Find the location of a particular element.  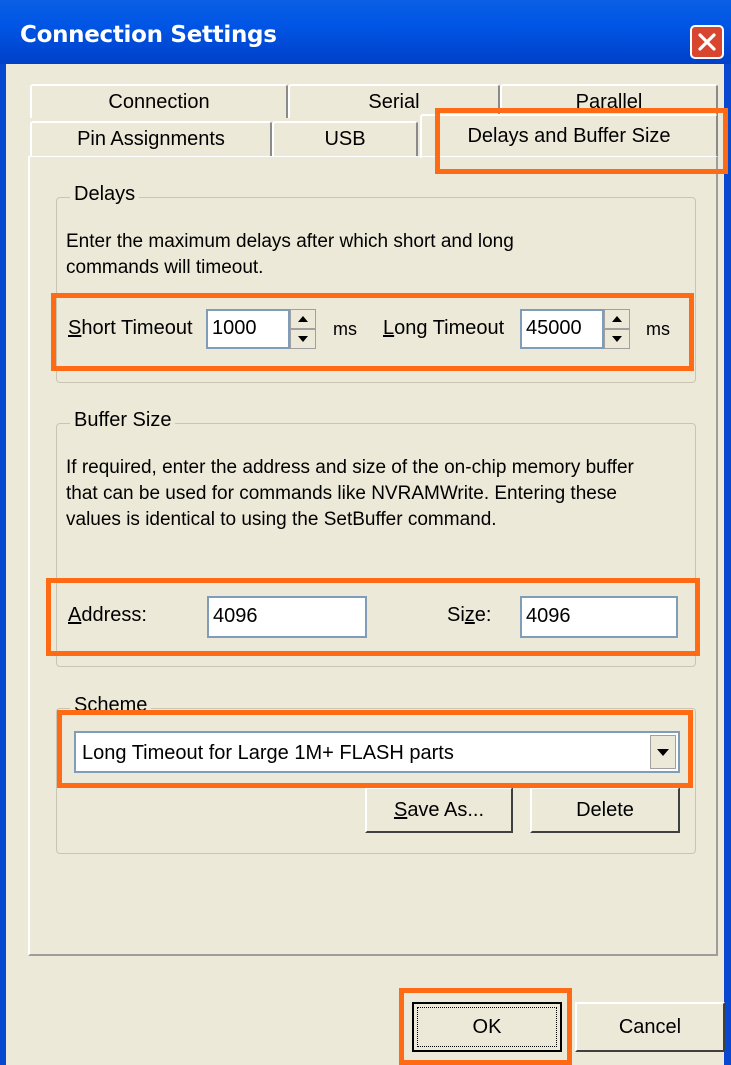

tab-pin-assignments: Pin Assignments is located at coordinates (151, 139).